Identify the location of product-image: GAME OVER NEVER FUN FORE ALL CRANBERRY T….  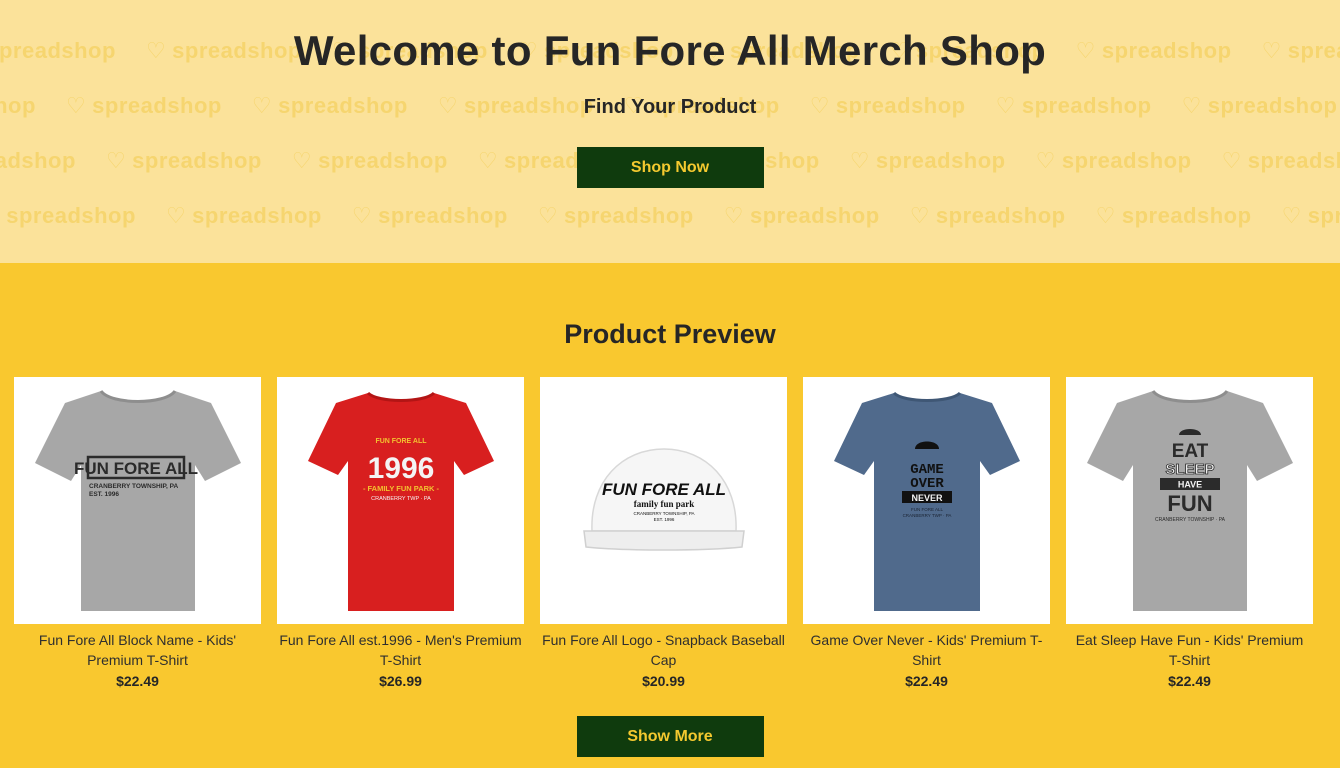
(926, 500).